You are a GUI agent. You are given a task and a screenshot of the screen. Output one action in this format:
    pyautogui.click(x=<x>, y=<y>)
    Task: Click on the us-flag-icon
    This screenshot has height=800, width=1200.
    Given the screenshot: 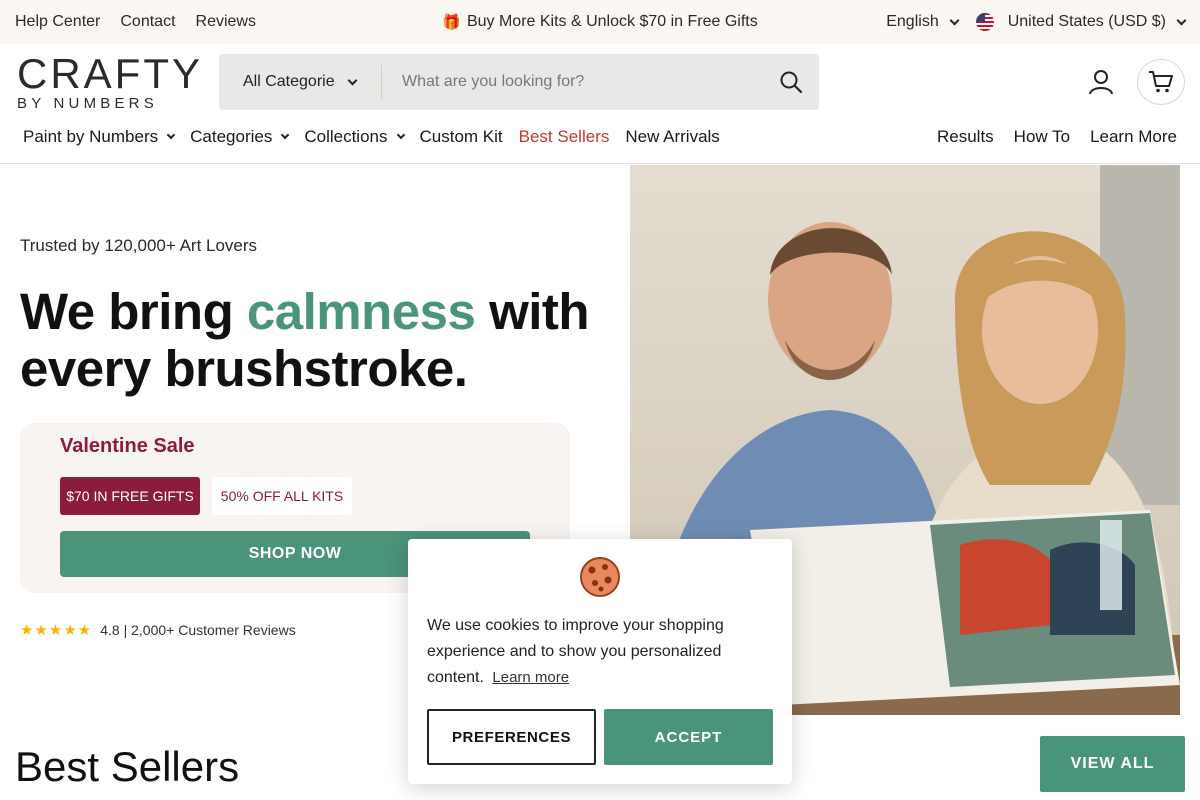 What is the action you would take?
    pyautogui.click(x=984, y=22)
    